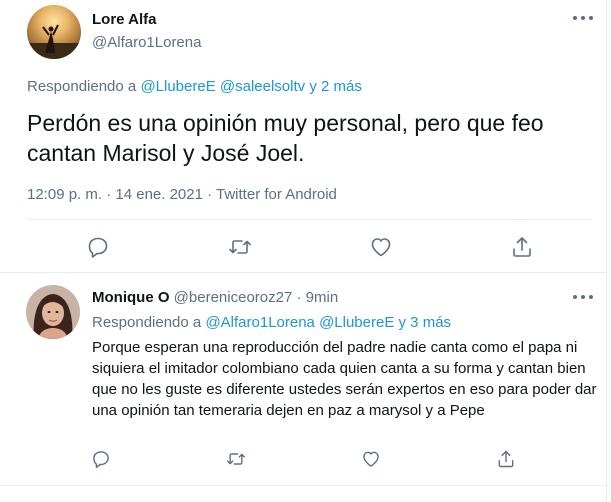 This screenshot has height=502, width=611. What do you see at coordinates (146, 42) in the screenshot?
I see `author-handle: @Alfaro1Lorena` at bounding box center [146, 42].